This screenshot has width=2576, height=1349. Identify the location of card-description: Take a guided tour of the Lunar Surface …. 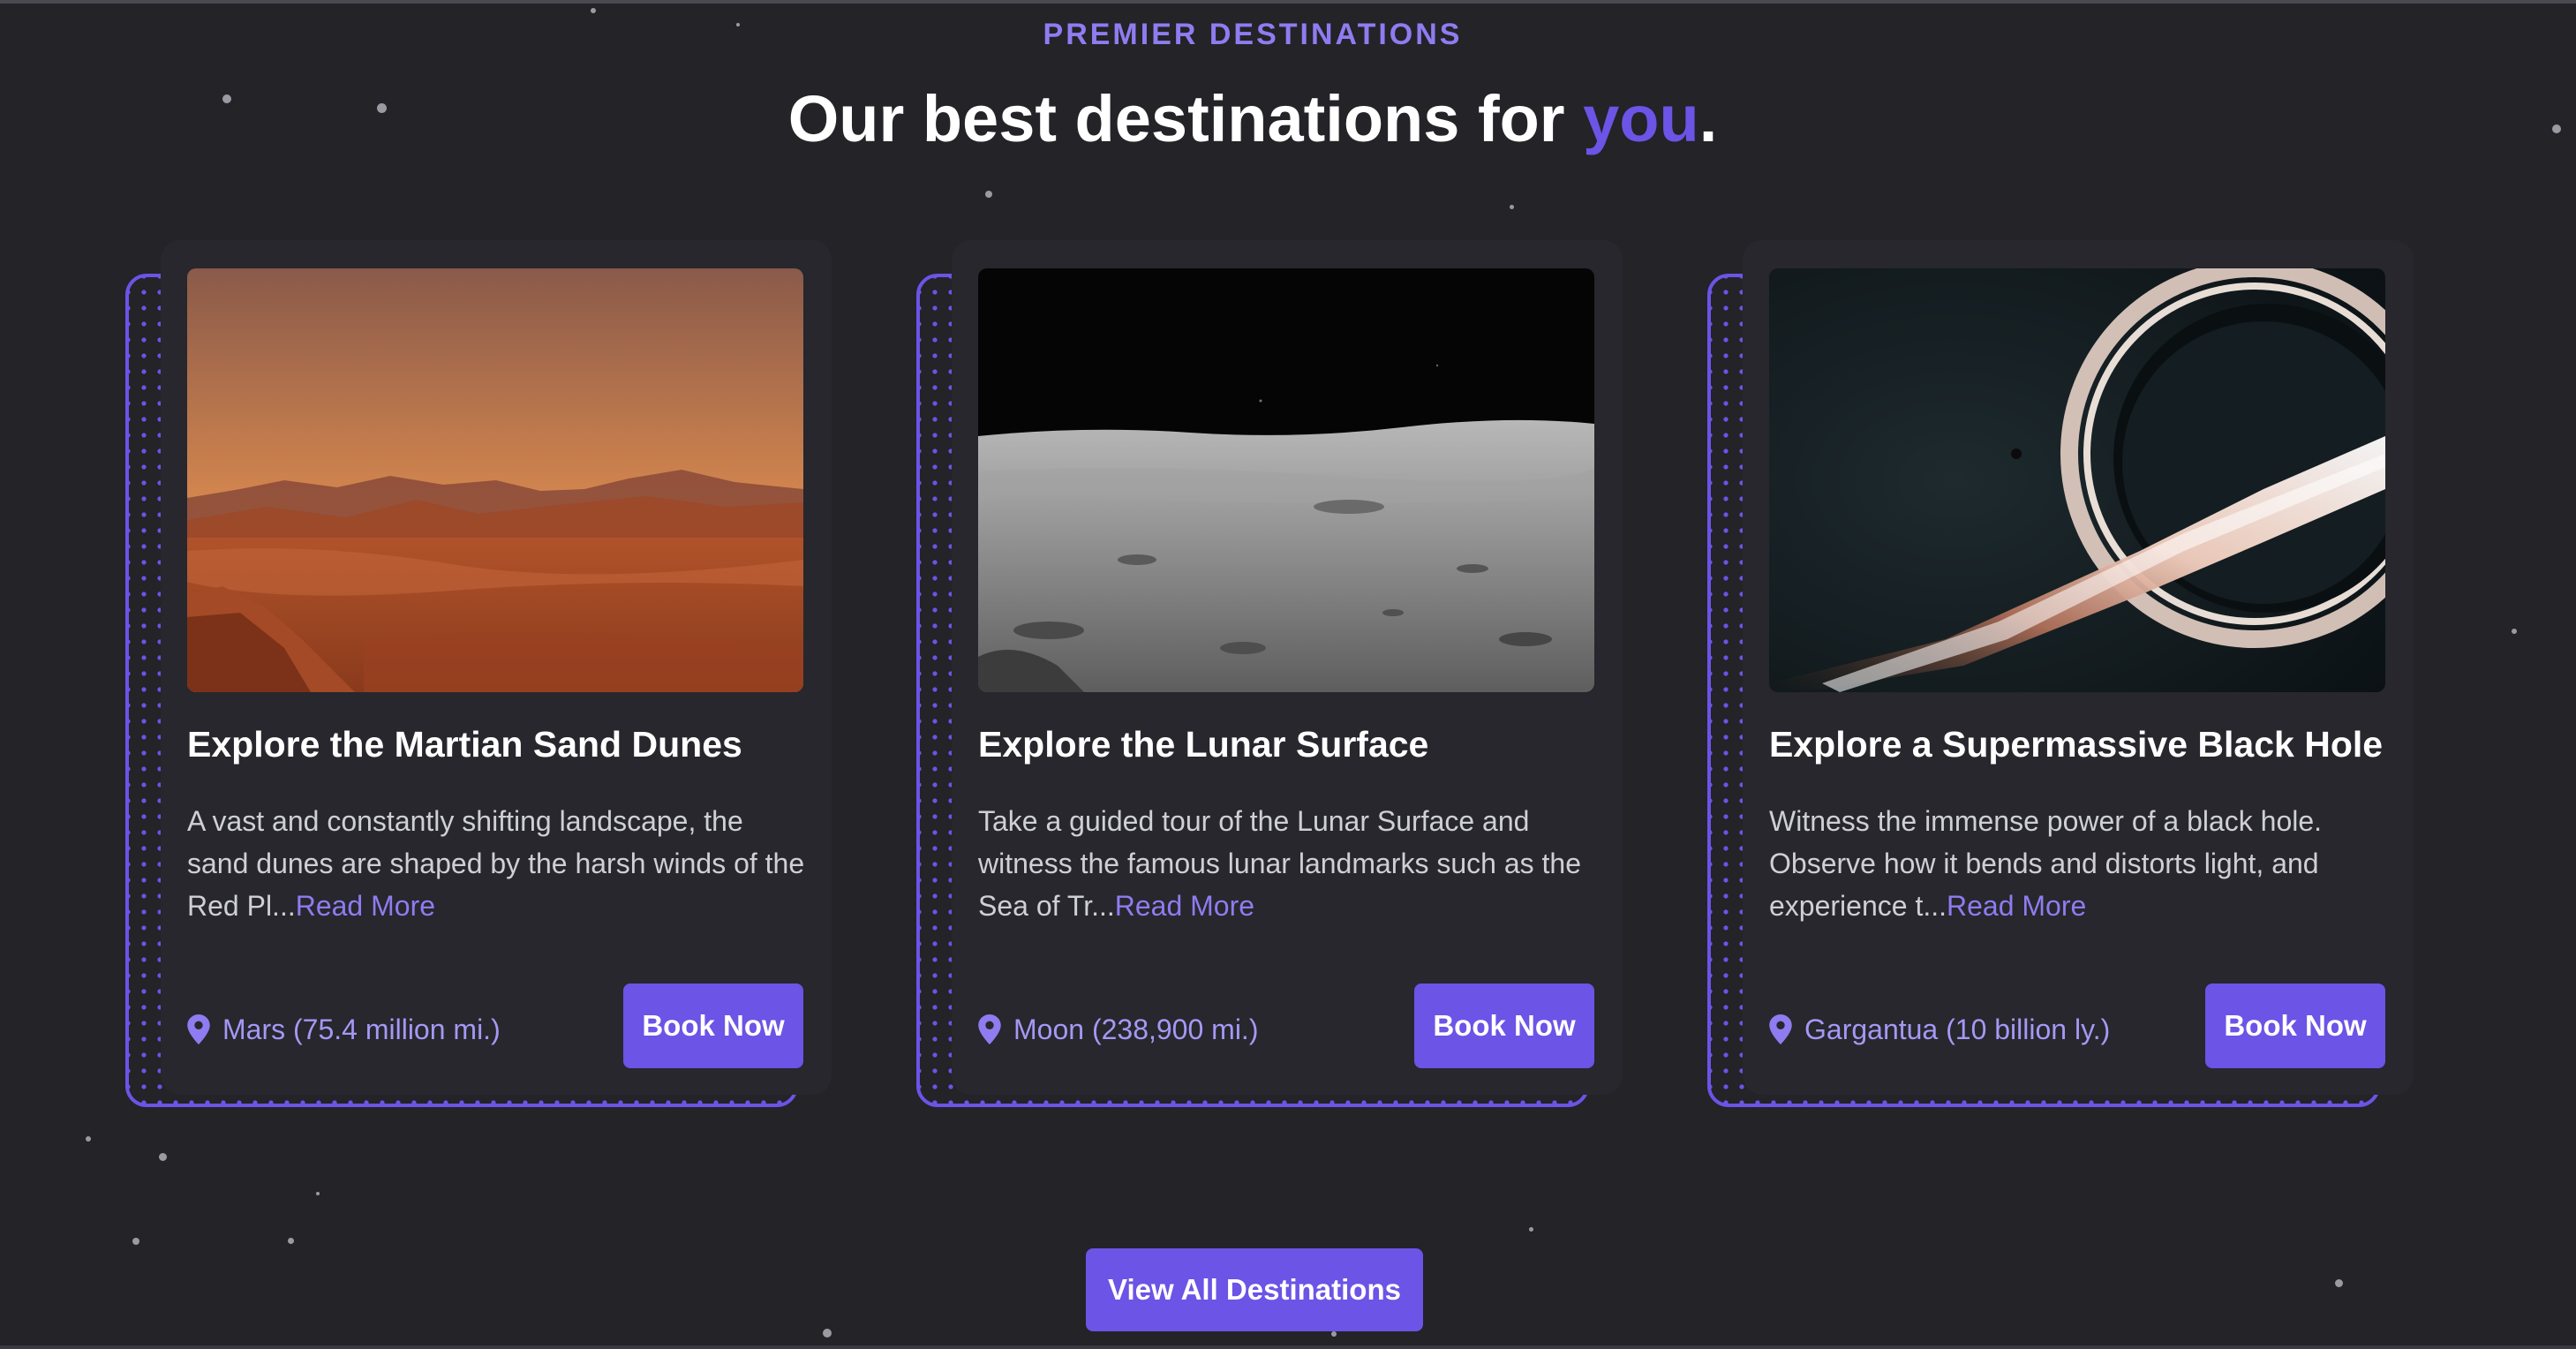
(1287, 863).